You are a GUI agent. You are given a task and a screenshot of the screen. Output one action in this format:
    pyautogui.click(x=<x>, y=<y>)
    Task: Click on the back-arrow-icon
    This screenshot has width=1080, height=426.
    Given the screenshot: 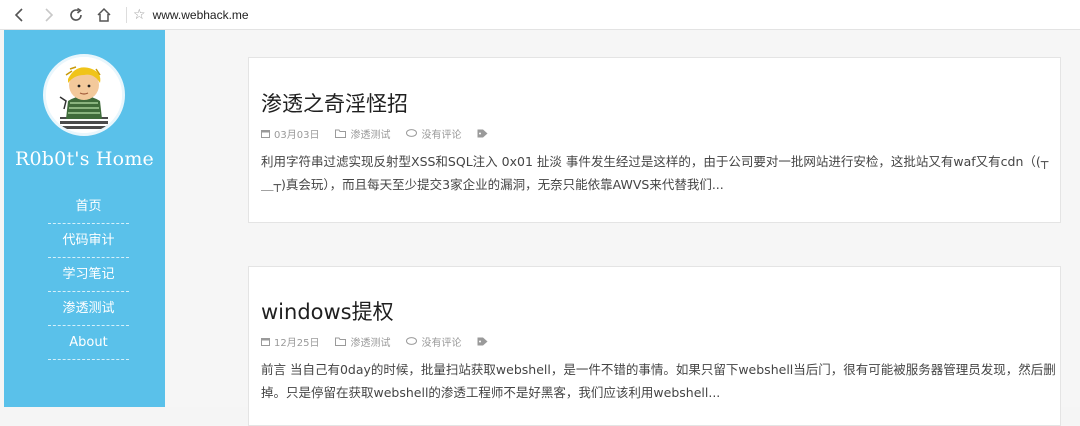 What is the action you would take?
    pyautogui.click(x=20, y=15)
    